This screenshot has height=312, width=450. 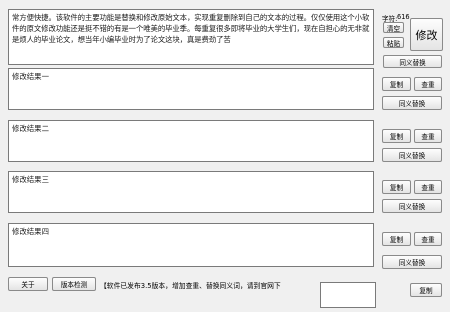 What do you see at coordinates (191, 245) in the screenshot?
I see `result-area-4: 修改结果四` at bounding box center [191, 245].